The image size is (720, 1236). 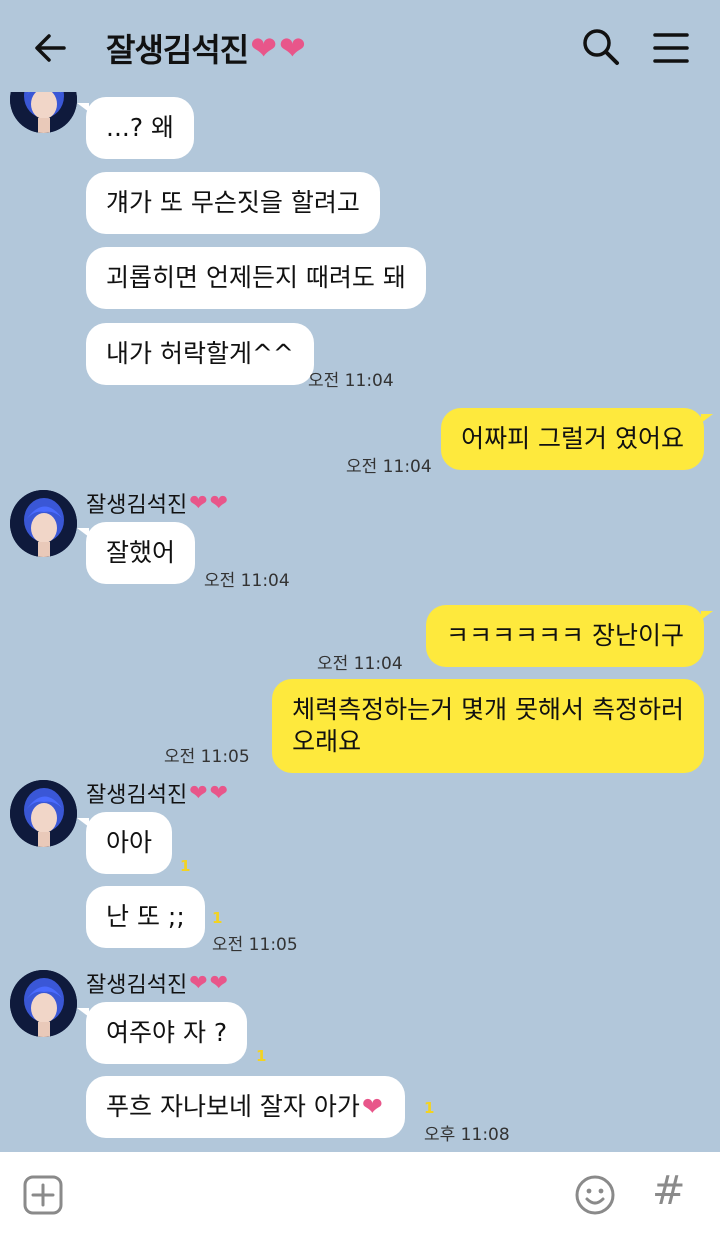 I want to click on message-line: 체력측정하는거 몇개 못해서 측정하러, so click(x=488, y=709).